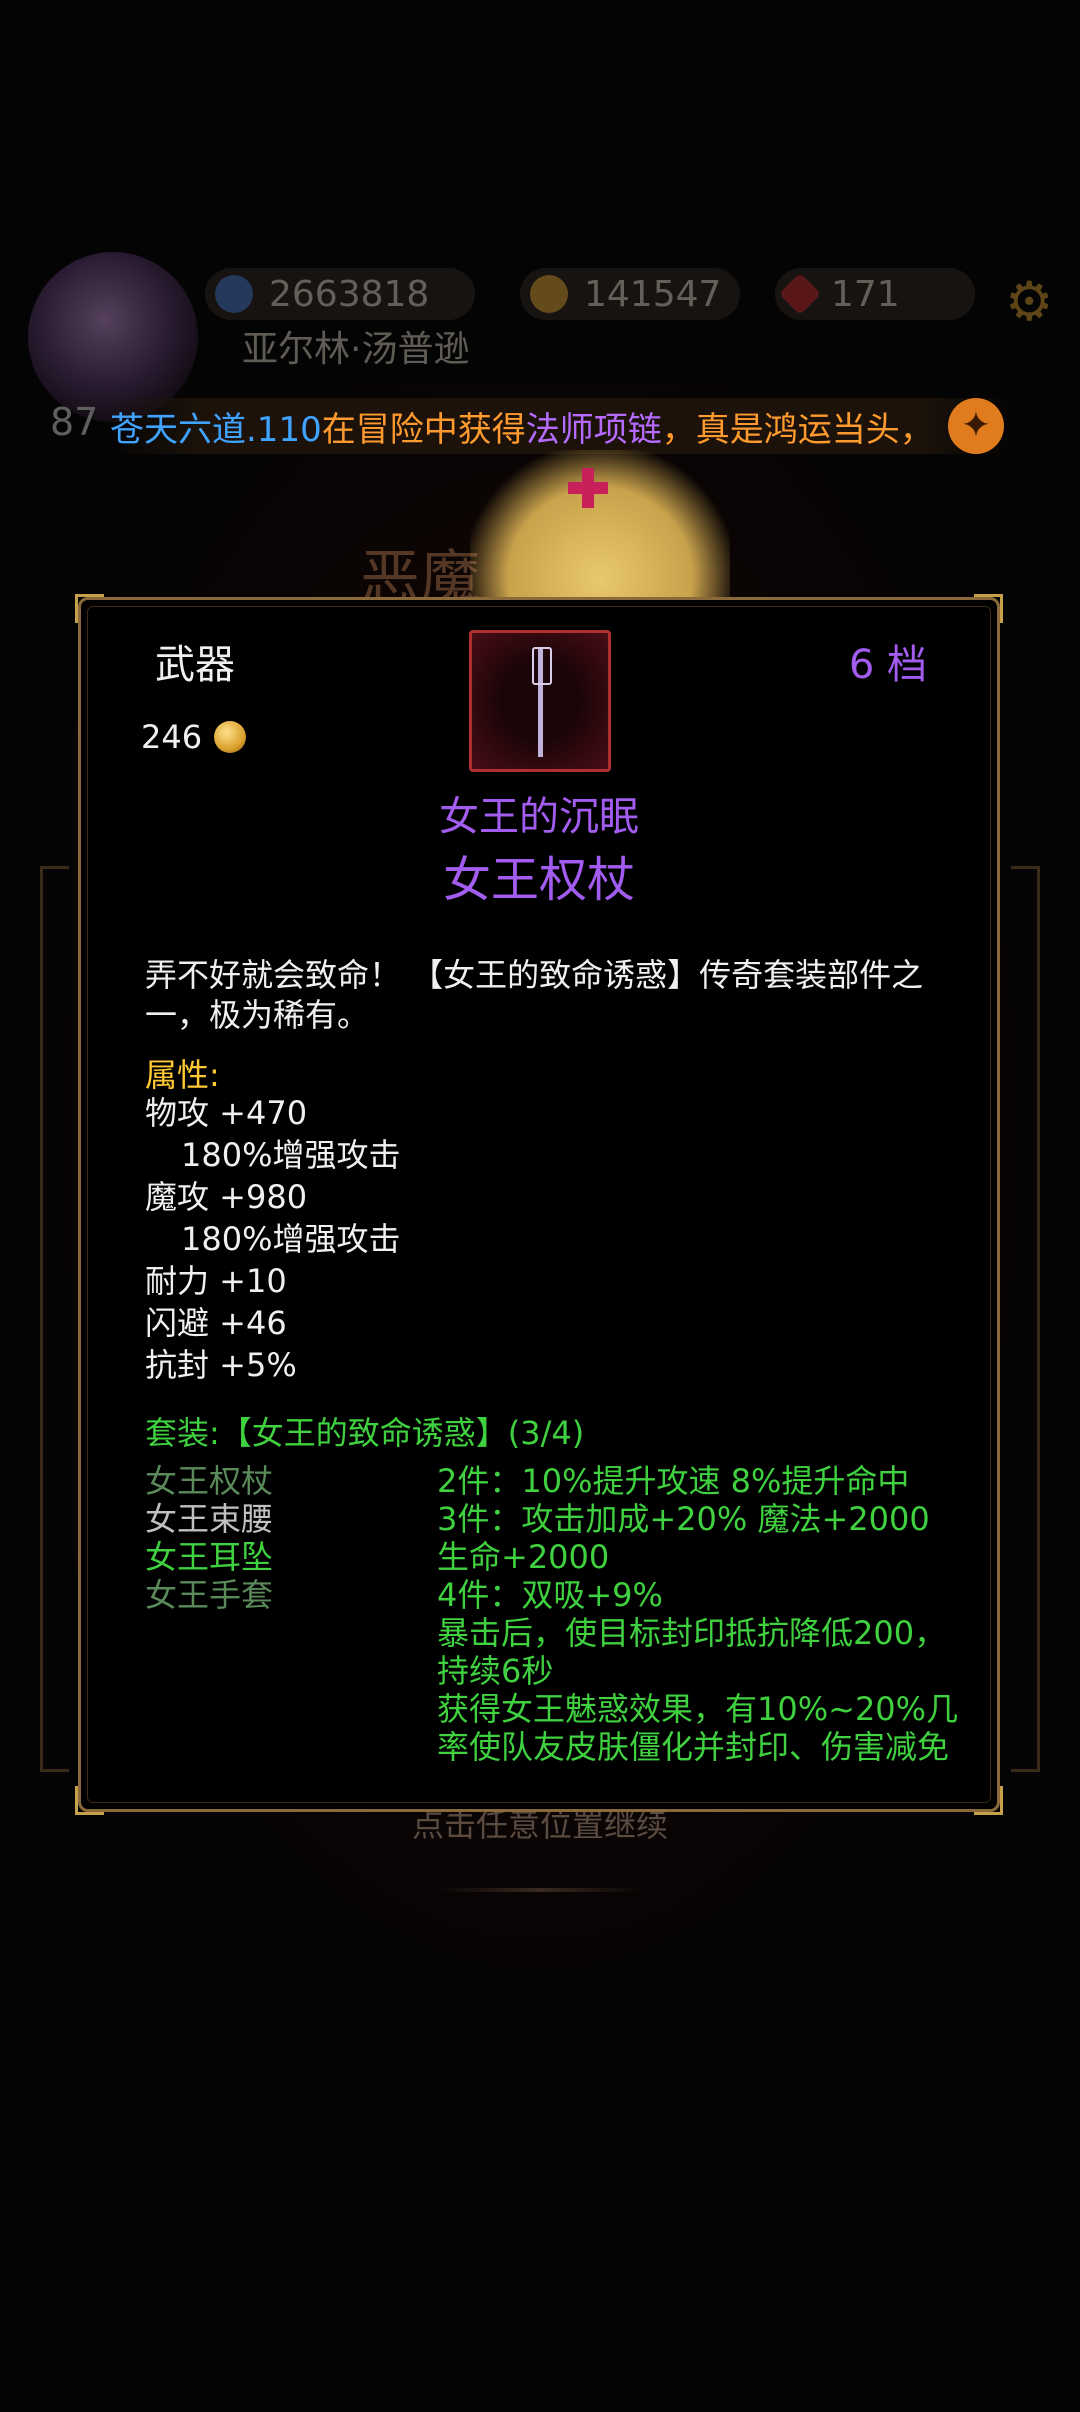 This screenshot has height=2412, width=1080. Describe the element at coordinates (209, 1519) in the screenshot. I see `set-piece: 女王束腰` at that location.